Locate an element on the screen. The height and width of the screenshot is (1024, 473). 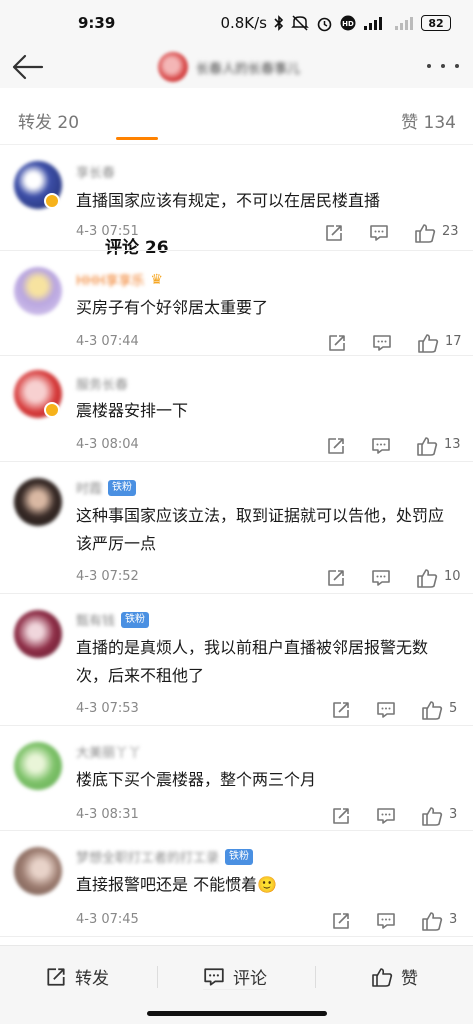
post-author: 长春人的长春事儿 is located at coordinates (229, 67).